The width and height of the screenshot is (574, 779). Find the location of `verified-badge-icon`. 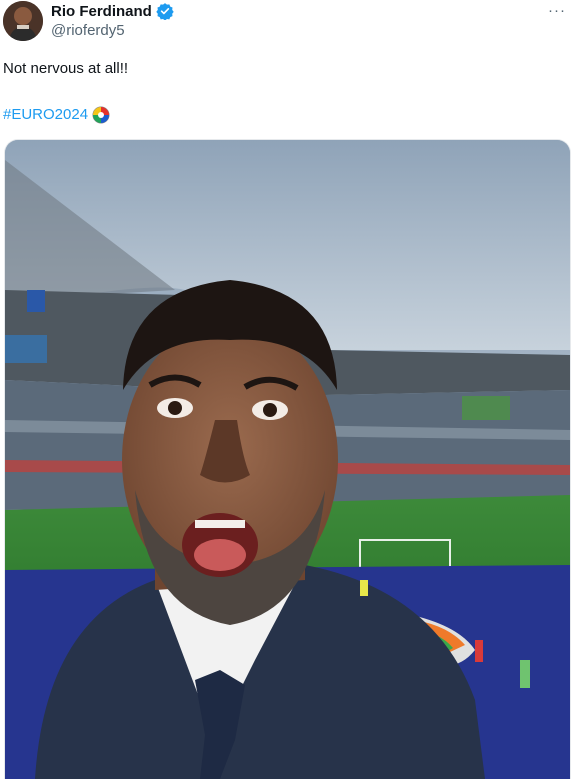

verified-badge-icon is located at coordinates (165, 11).